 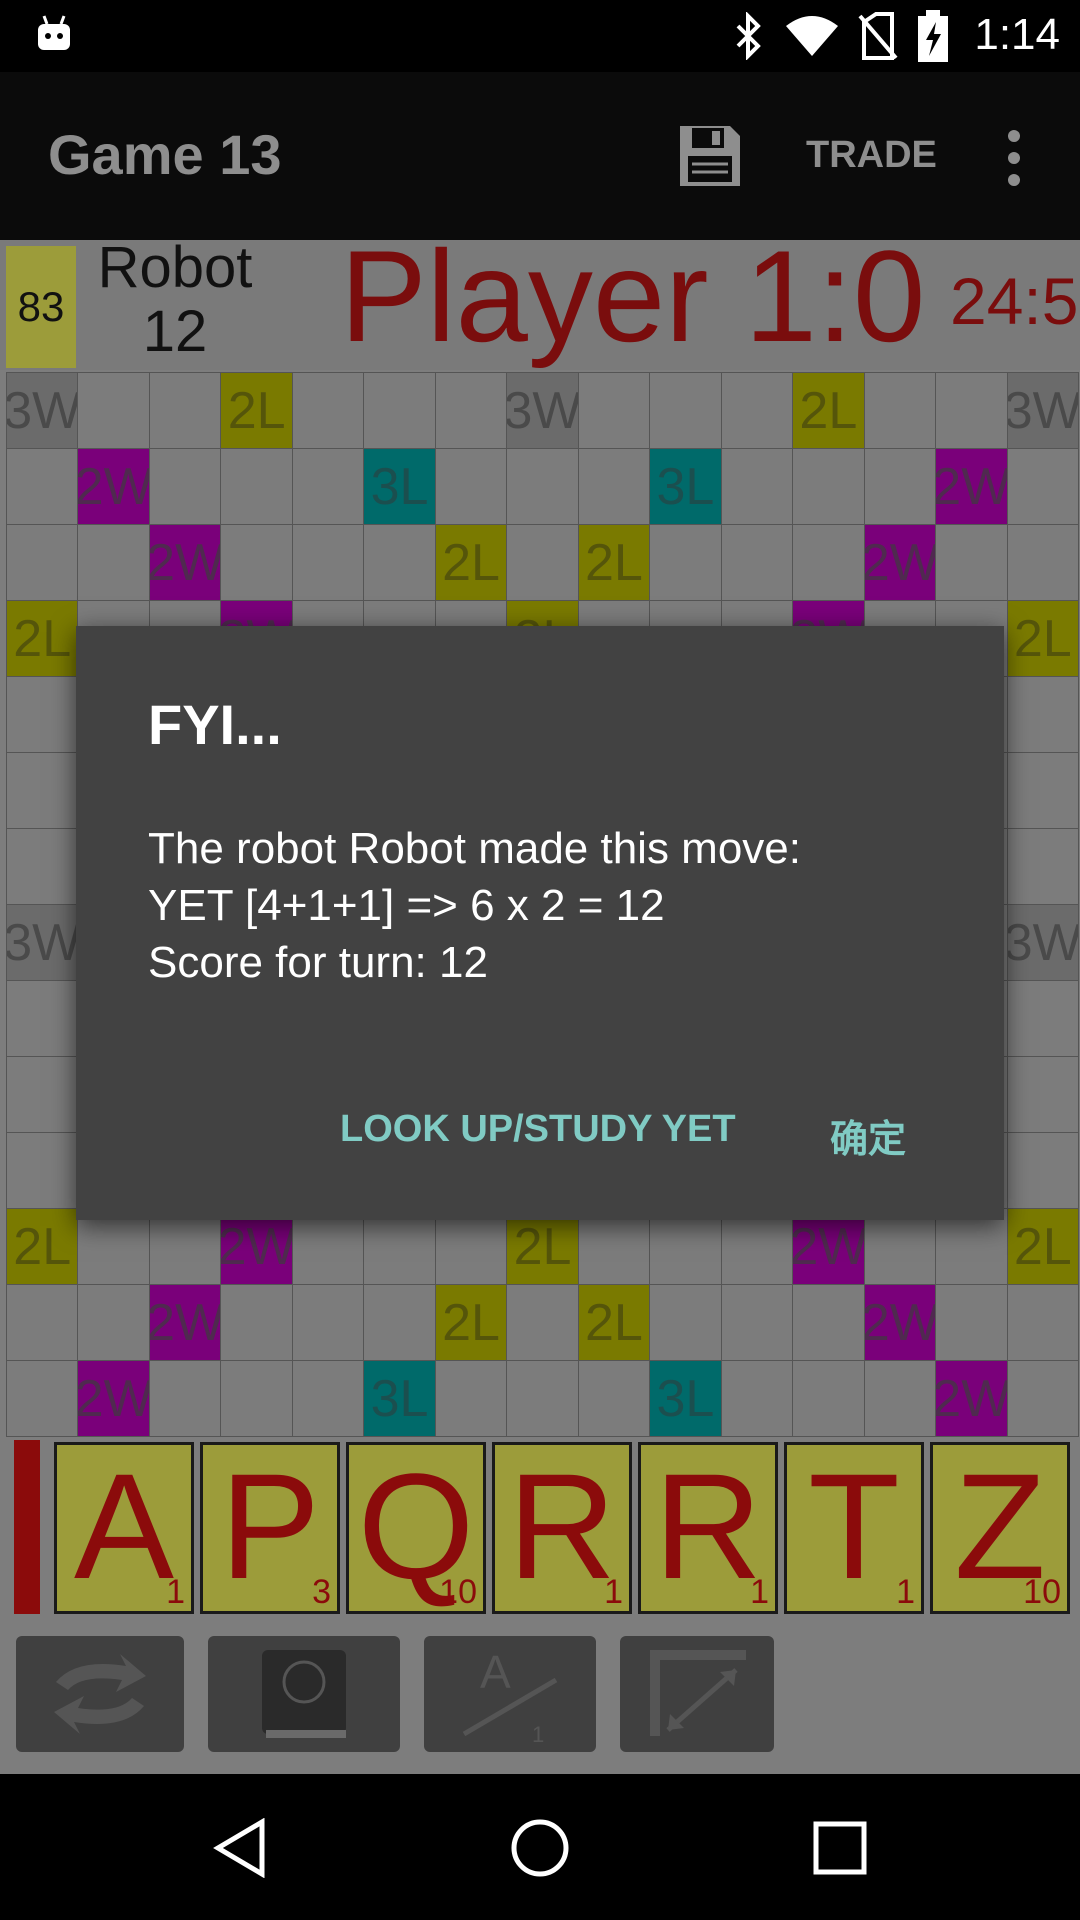 What do you see at coordinates (416, 1528) in the screenshot?
I see `rack-tile: Q 10` at bounding box center [416, 1528].